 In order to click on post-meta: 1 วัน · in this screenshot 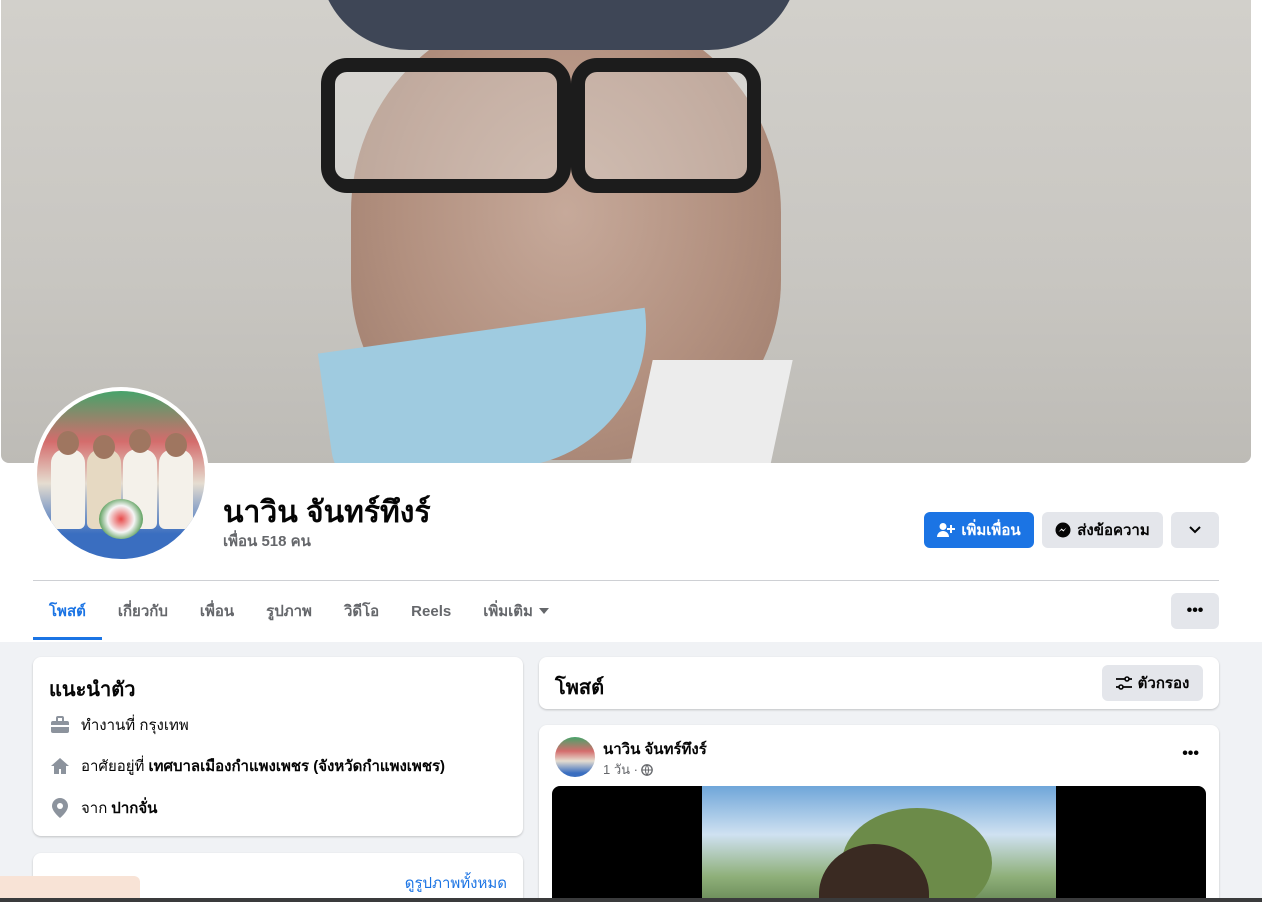, I will do `click(628, 769)`.